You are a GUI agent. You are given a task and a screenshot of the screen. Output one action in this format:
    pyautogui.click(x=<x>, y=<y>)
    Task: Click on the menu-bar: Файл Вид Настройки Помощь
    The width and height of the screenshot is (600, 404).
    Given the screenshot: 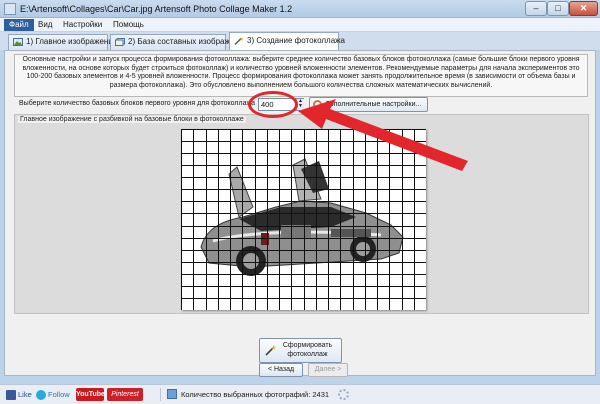 What is the action you would take?
    pyautogui.click(x=300, y=25)
    